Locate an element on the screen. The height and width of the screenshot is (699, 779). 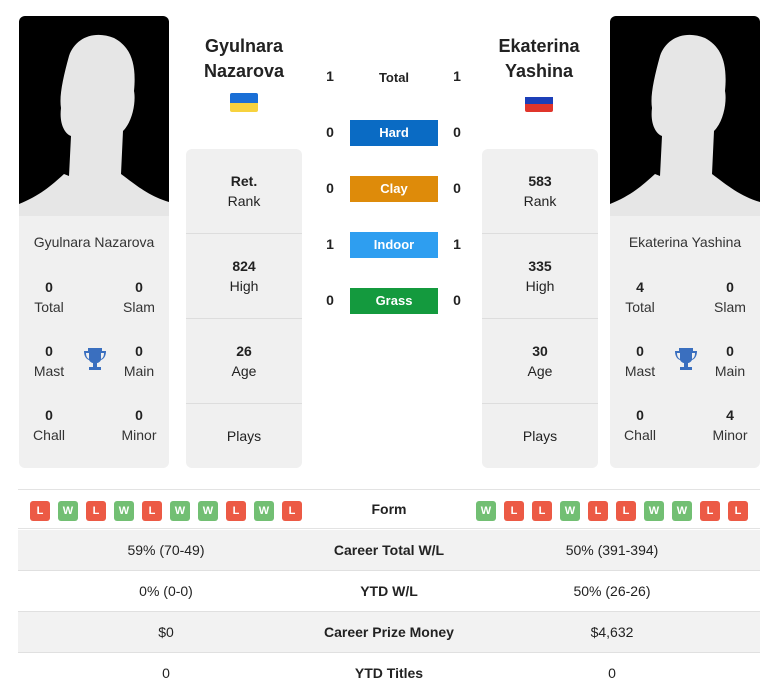
stat-row-ytd-titles: 0 YTD Titles 0 is located at coordinates (389, 673).